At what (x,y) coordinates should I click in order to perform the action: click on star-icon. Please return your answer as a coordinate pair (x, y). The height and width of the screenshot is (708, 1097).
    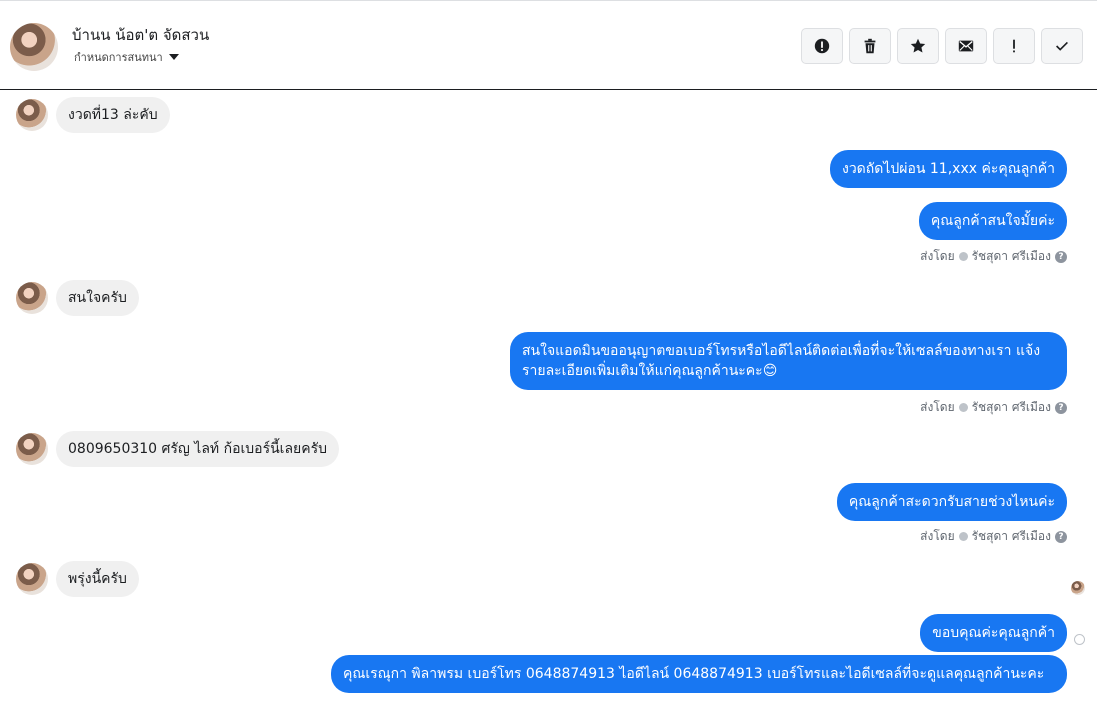
    Looking at the image, I should click on (918, 45).